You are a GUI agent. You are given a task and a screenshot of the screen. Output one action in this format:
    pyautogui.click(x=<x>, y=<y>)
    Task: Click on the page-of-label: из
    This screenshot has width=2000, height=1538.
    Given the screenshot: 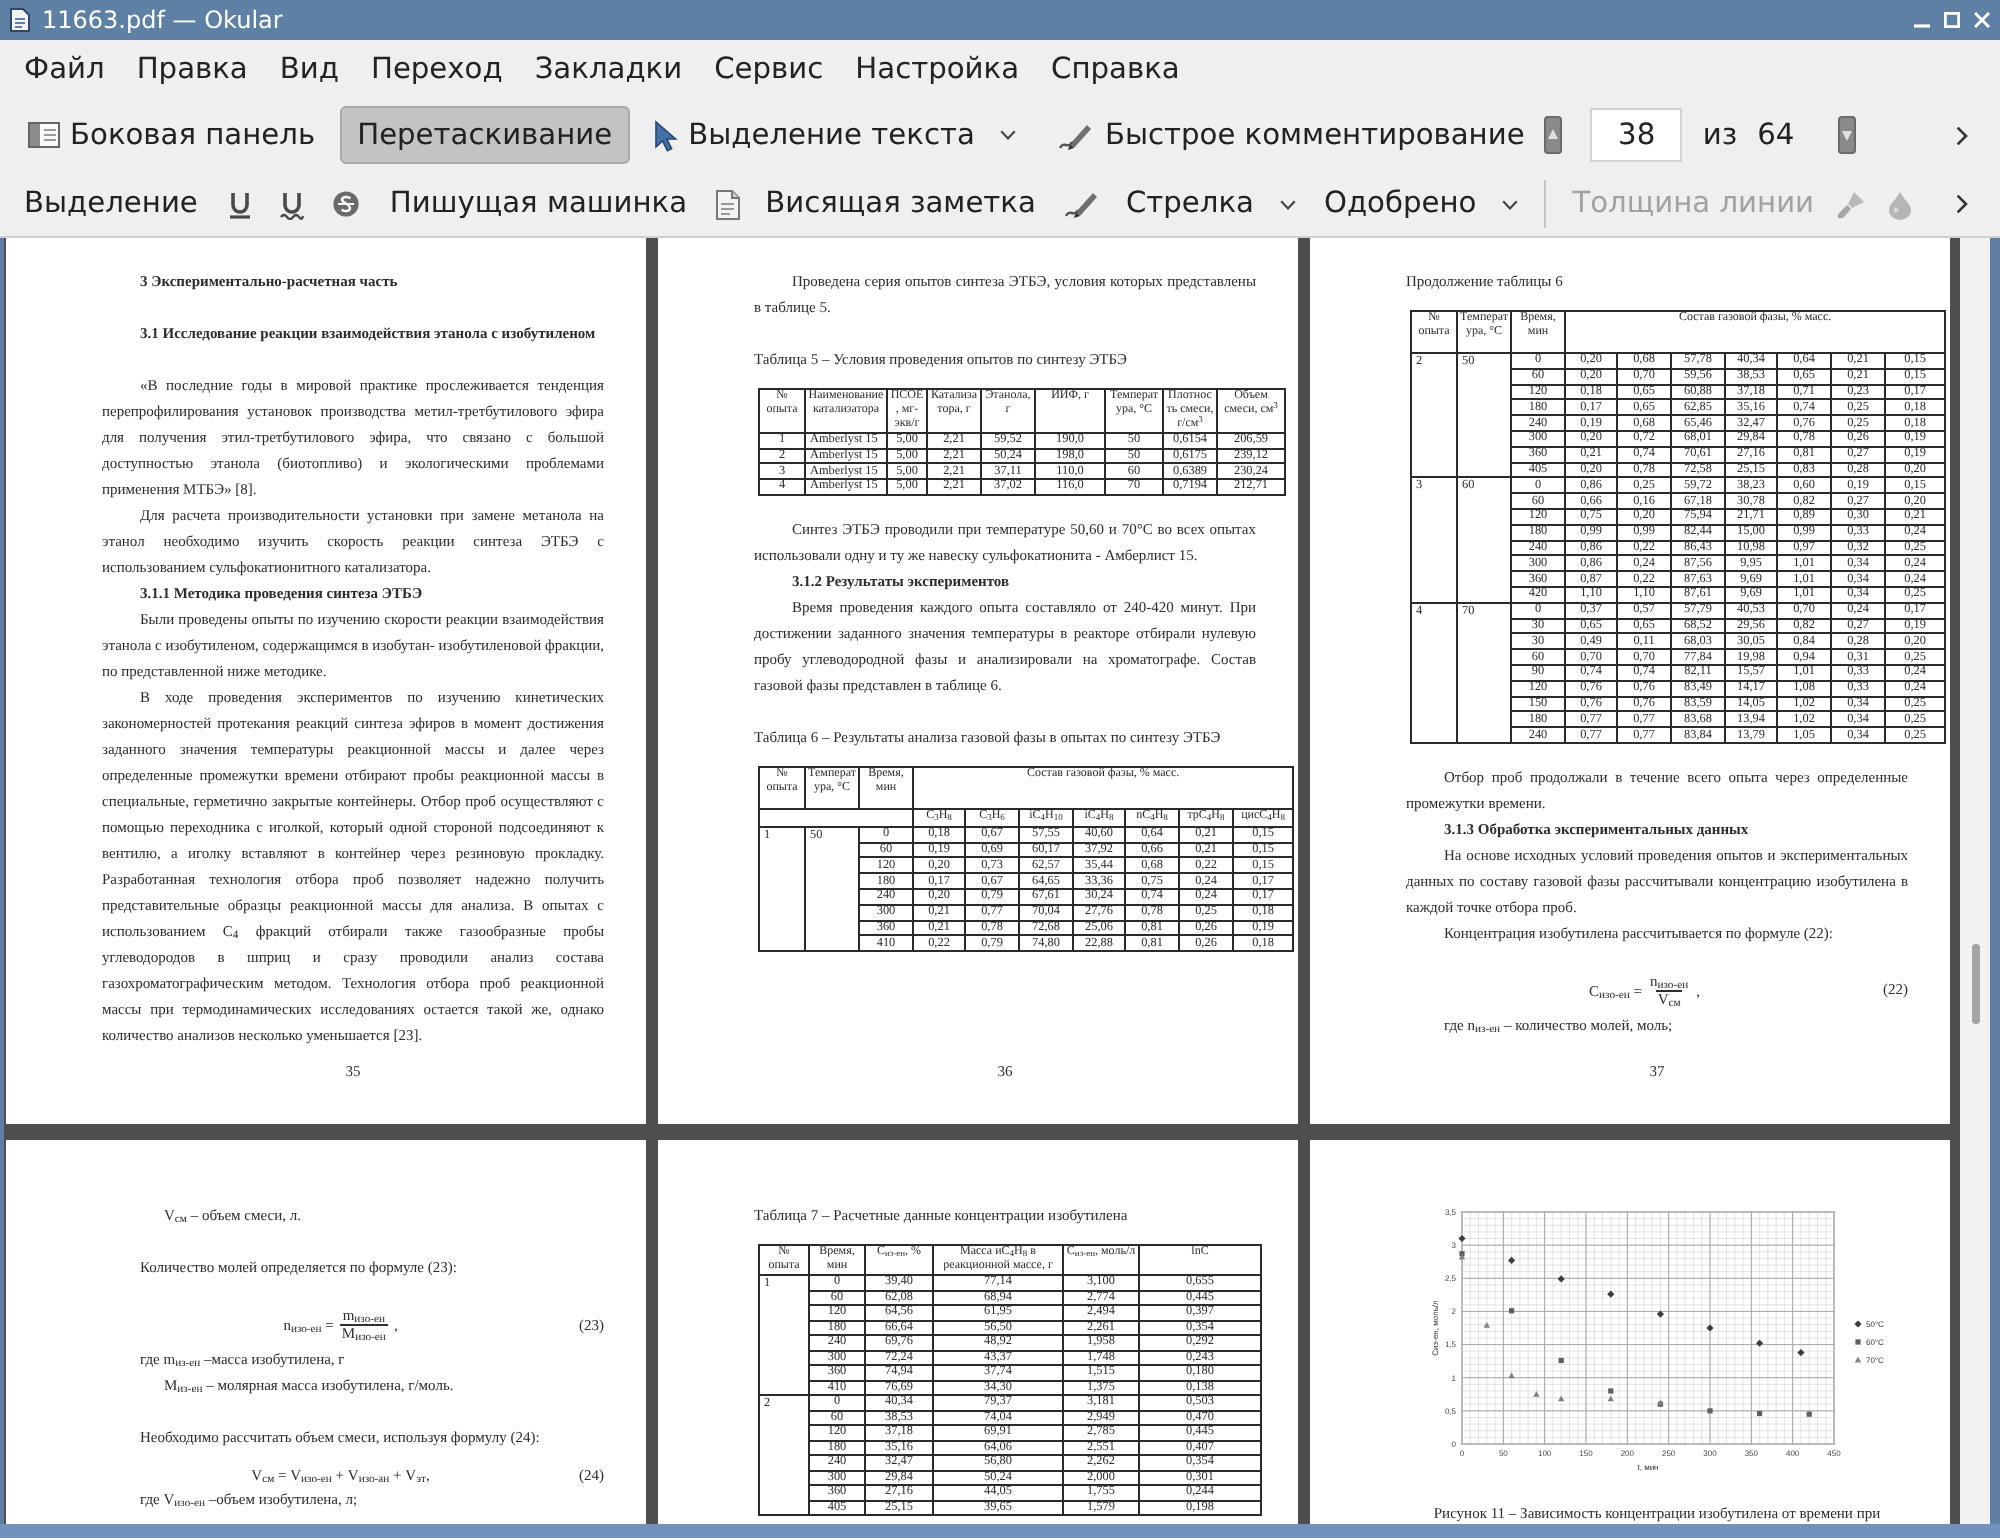 What is the action you would take?
    pyautogui.click(x=1720, y=135)
    